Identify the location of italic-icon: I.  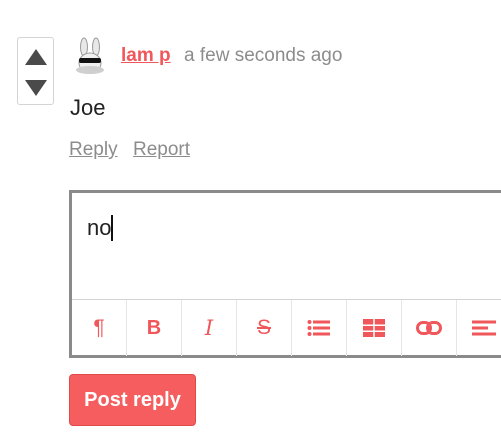
(209, 328).